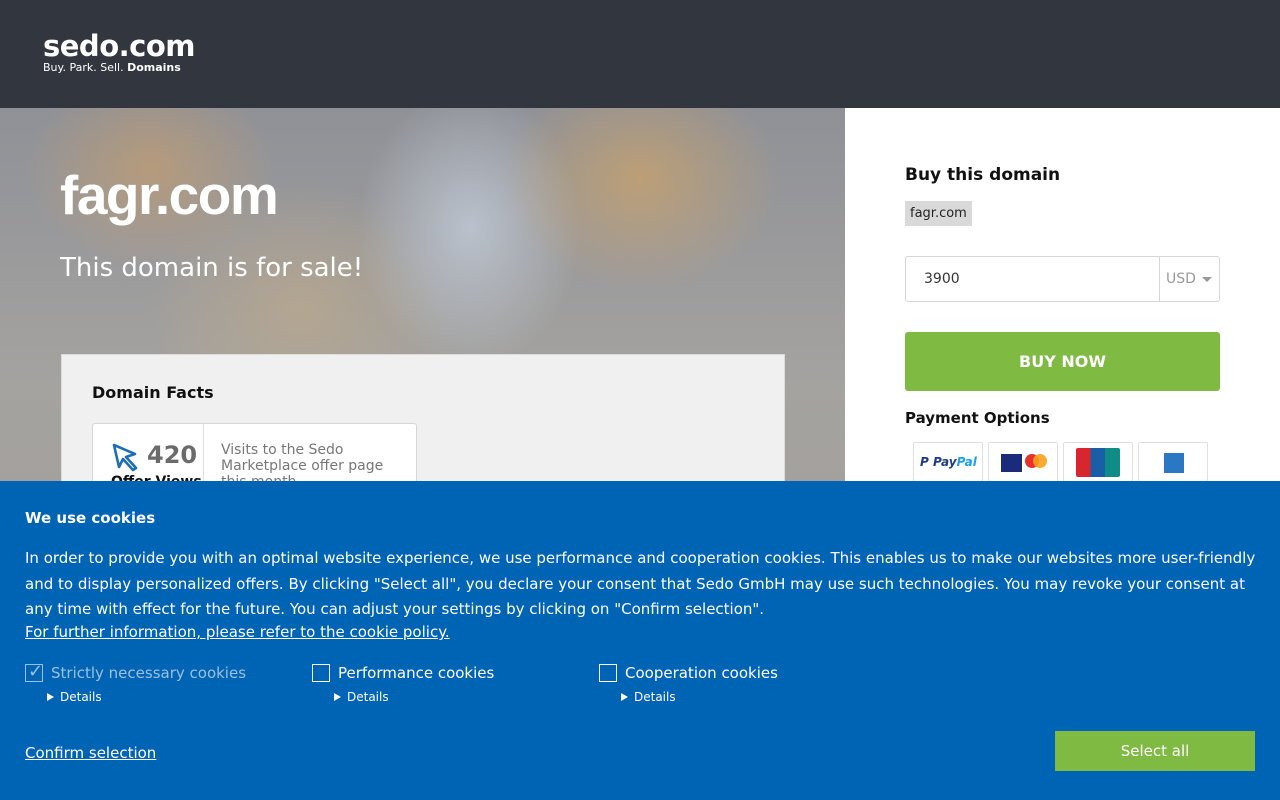 The image size is (1280, 800). I want to click on cooperation-checkbox, so click(608, 673).